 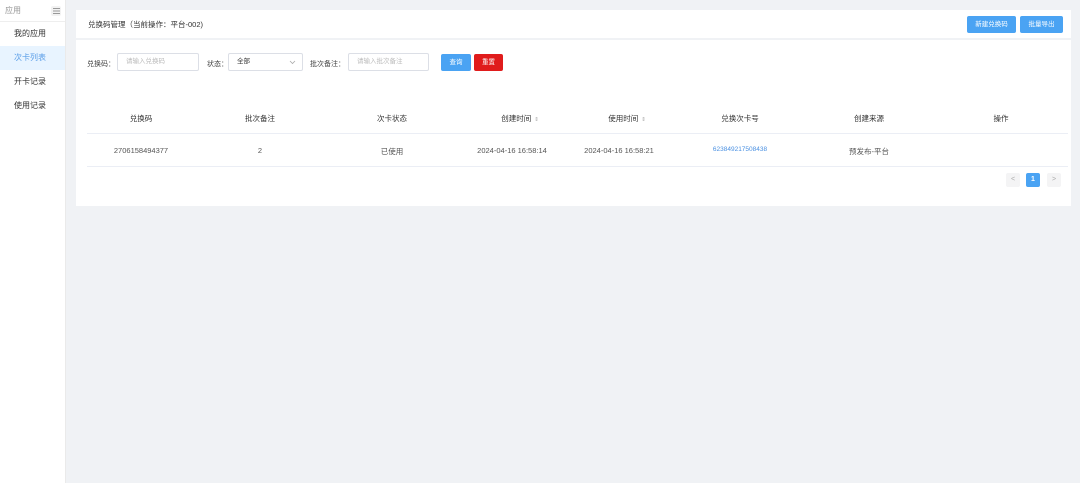 I want to click on column-header: 创建来源, so click(x=869, y=118).